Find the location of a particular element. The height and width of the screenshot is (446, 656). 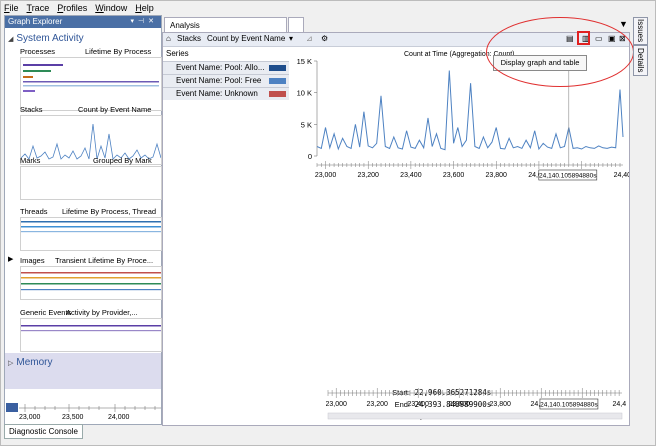

threads-thumbnail-graph is located at coordinates (91, 227).